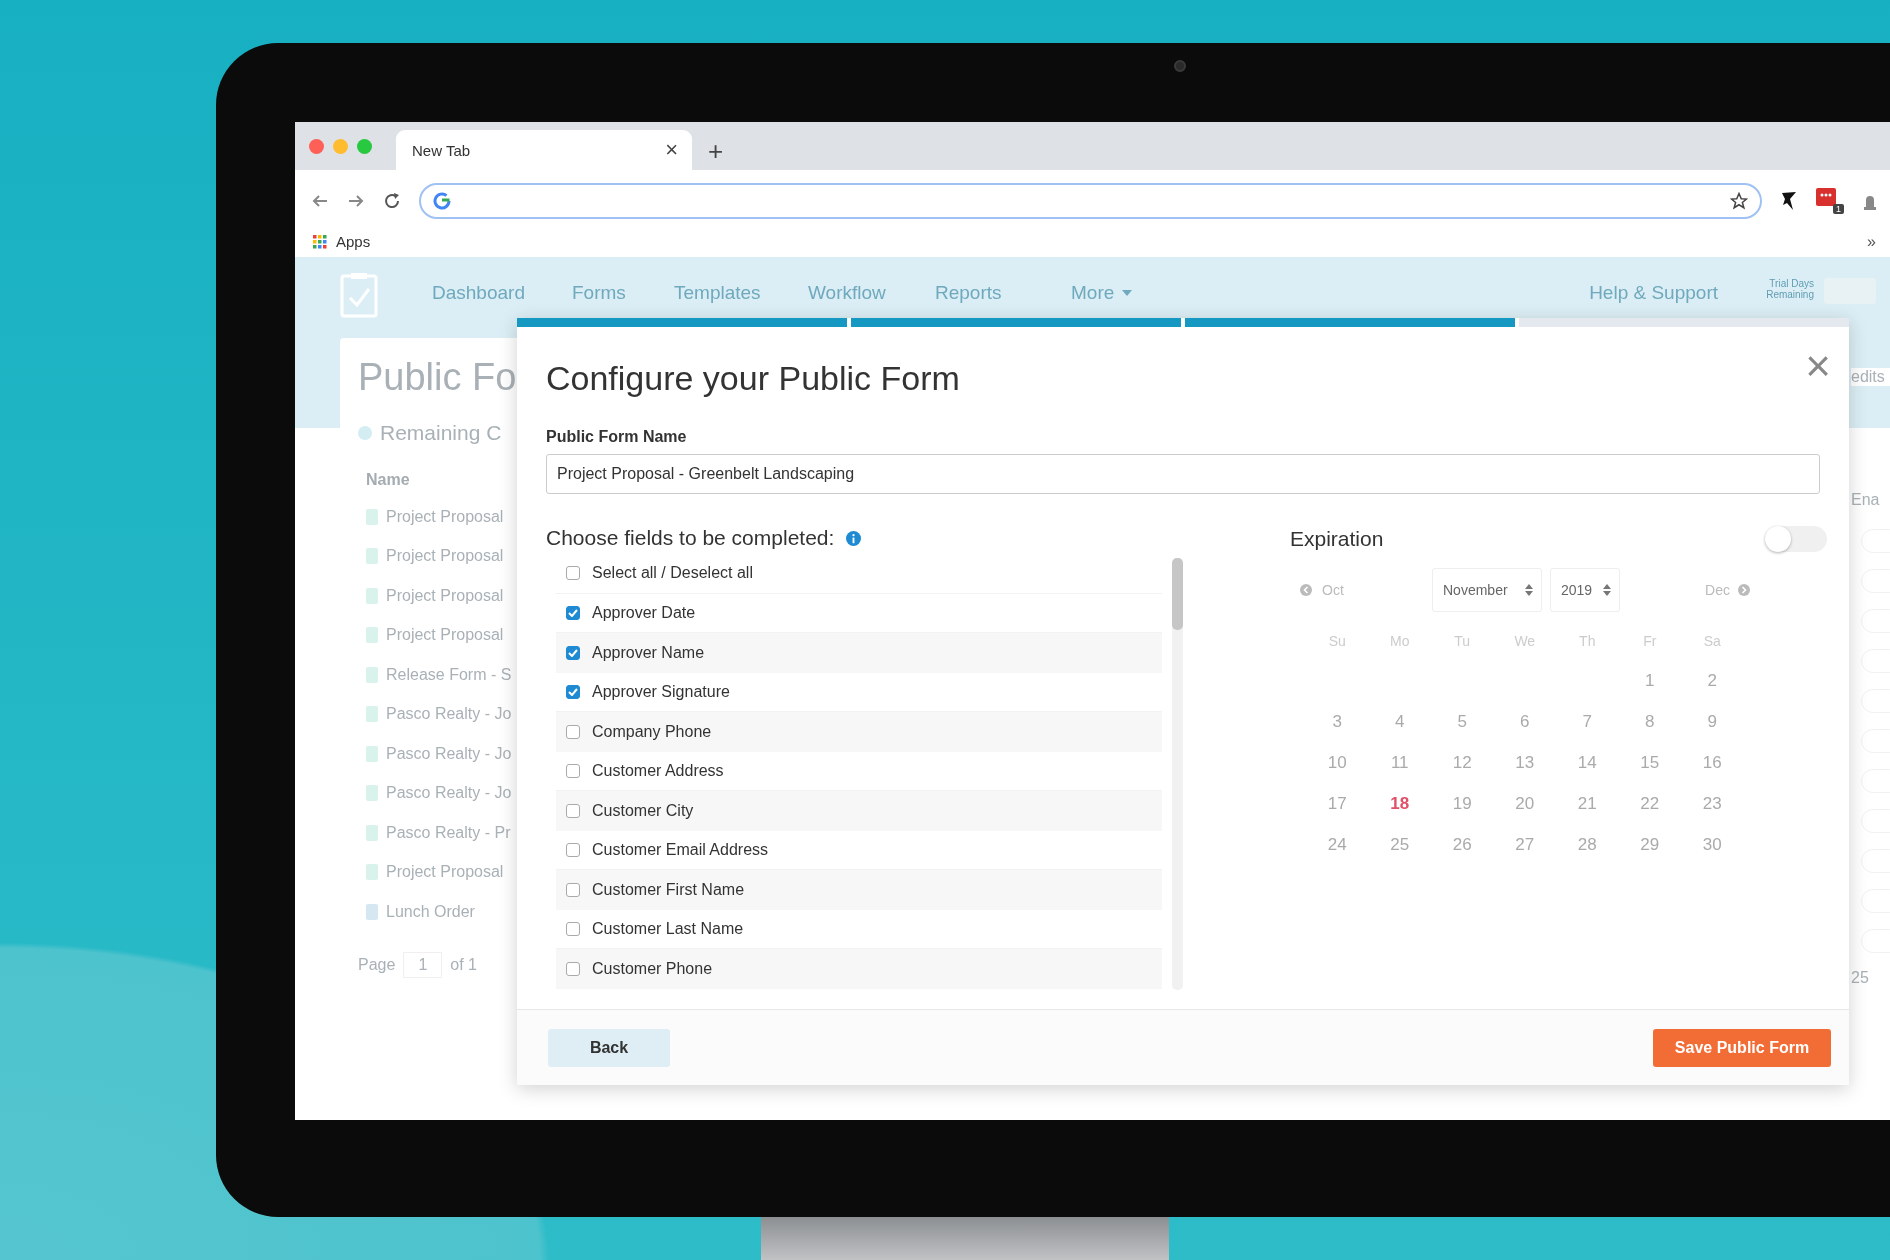 This screenshot has width=1890, height=1260. Describe the element at coordinates (1399, 844) in the screenshot. I see `calendar-day: 25` at that location.